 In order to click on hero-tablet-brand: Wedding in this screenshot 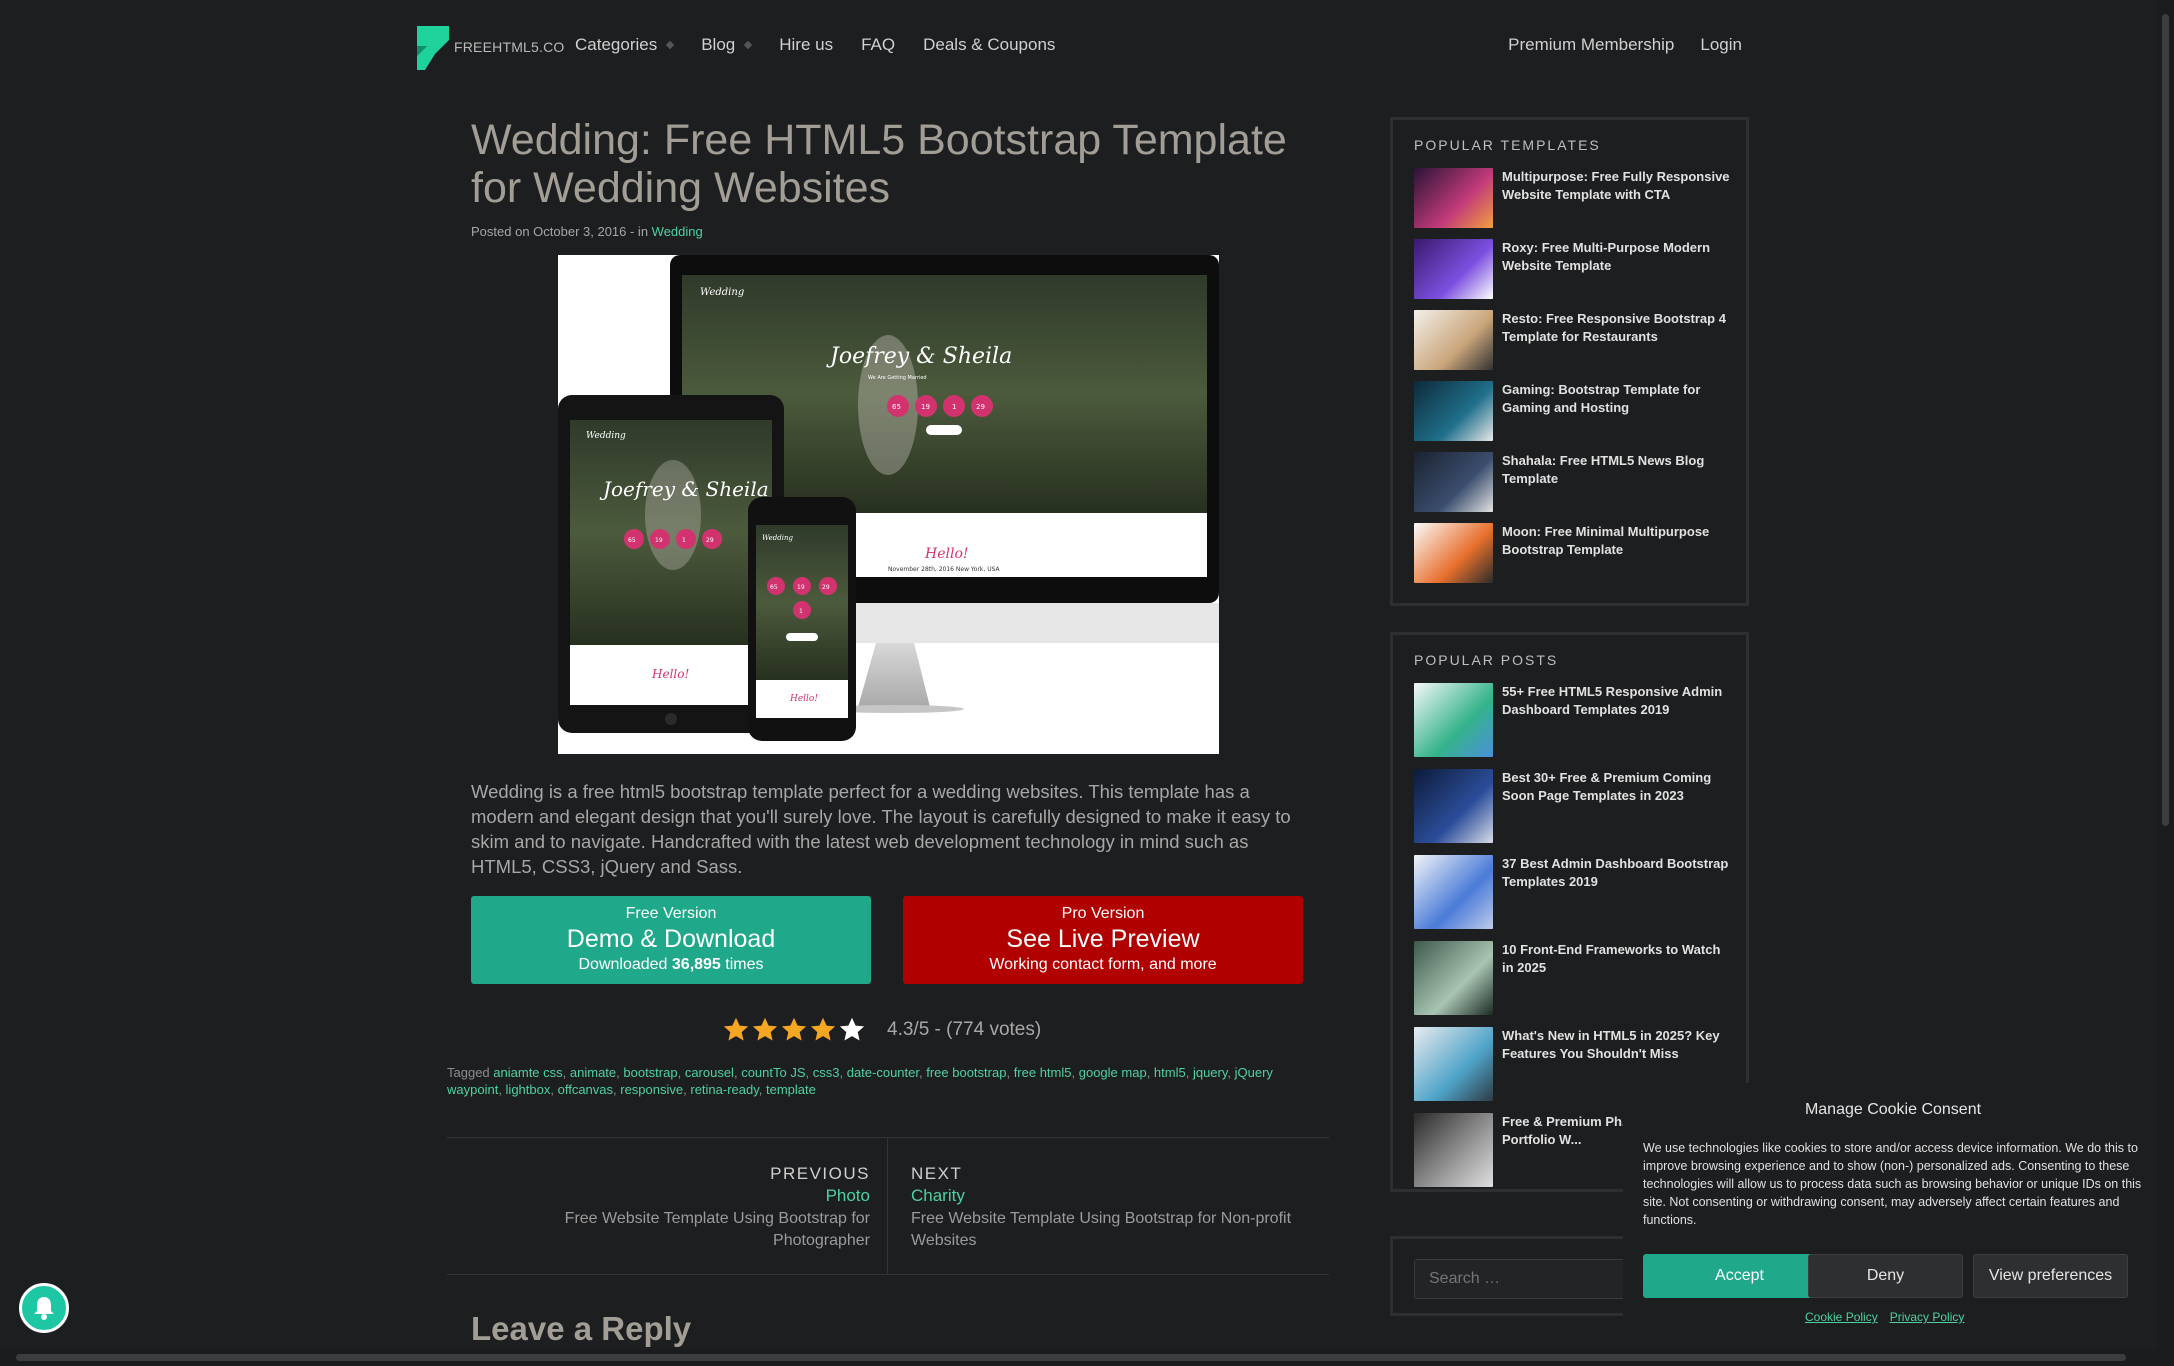, I will do `click(606, 436)`.